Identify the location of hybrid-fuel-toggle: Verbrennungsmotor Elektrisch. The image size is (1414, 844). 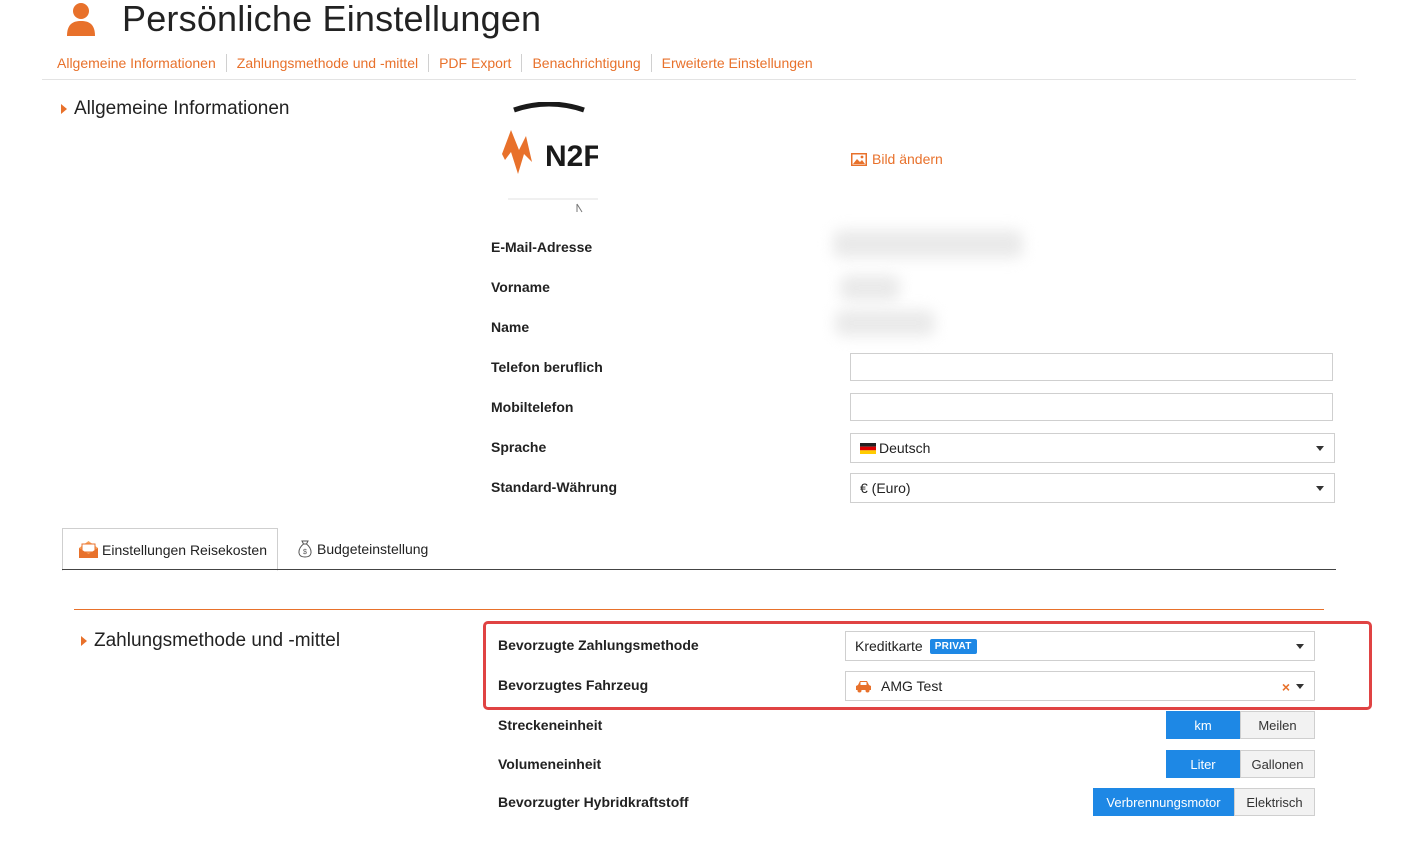
(1204, 802).